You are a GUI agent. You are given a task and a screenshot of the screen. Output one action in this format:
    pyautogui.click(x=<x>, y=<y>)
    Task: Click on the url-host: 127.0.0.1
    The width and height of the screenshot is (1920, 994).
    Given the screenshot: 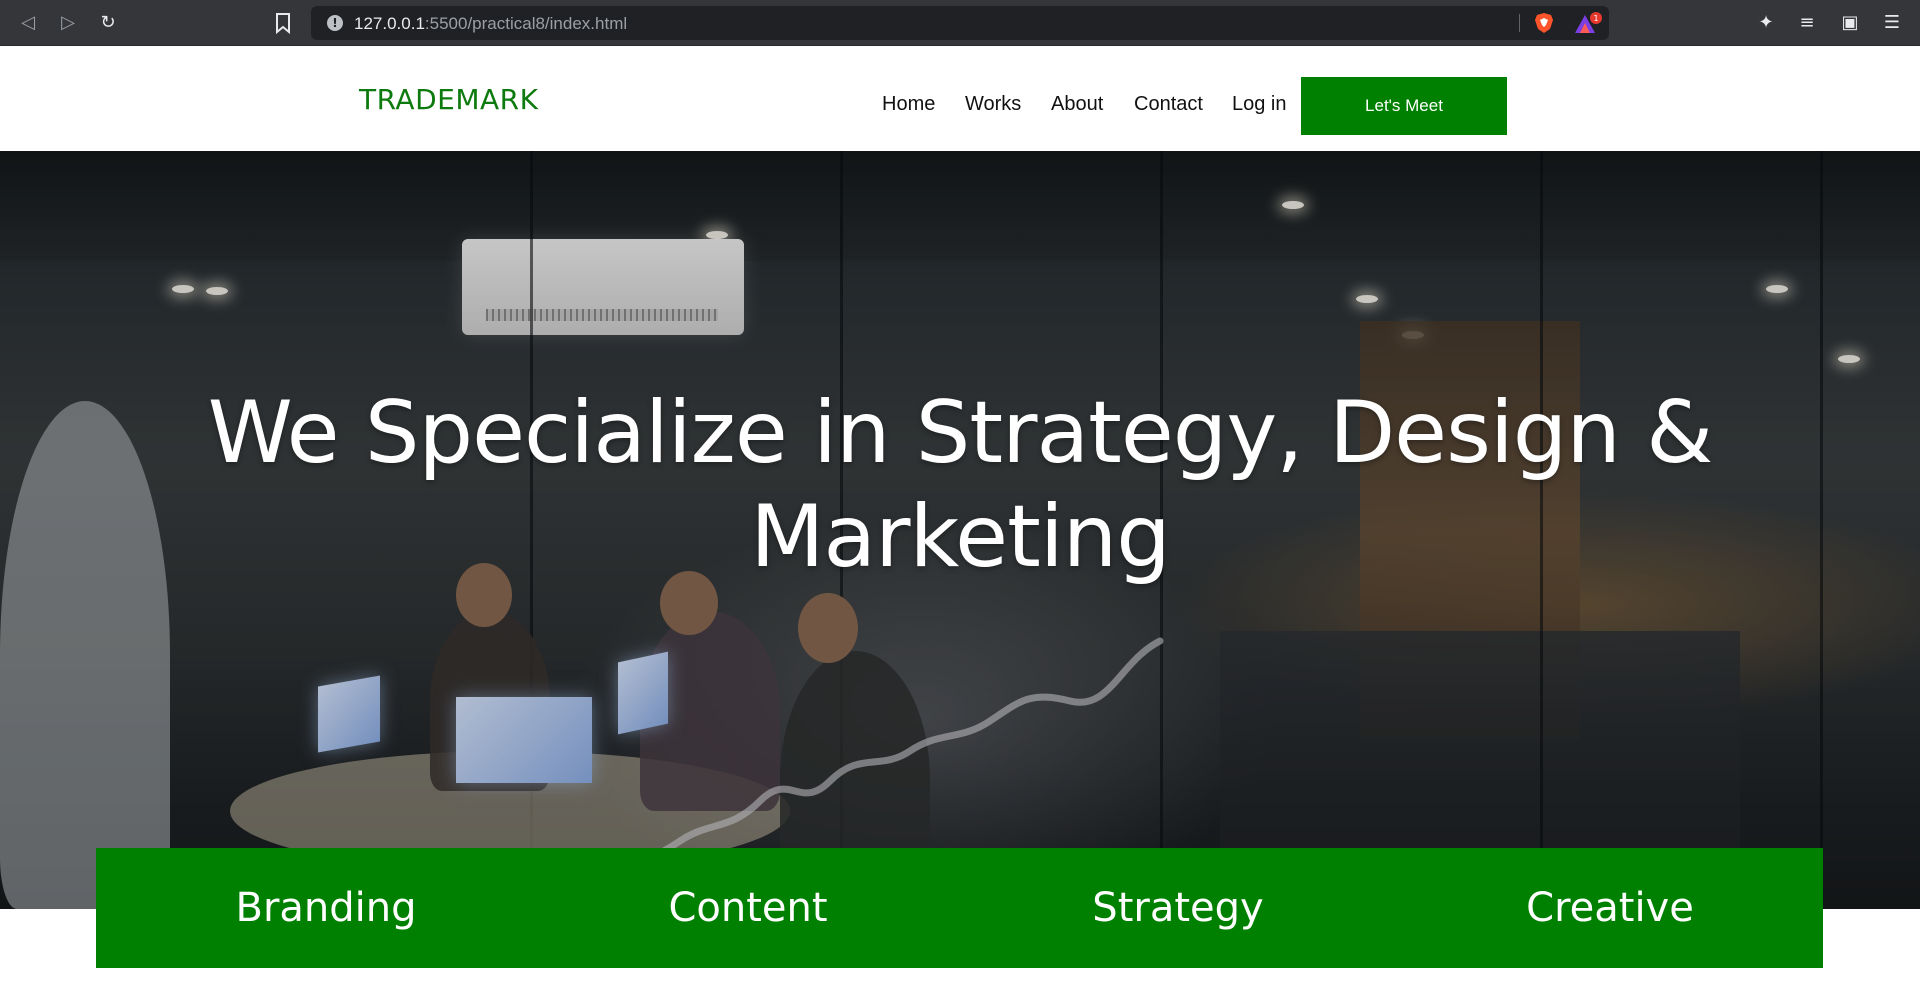 What is the action you would take?
    pyautogui.click(x=389, y=23)
    